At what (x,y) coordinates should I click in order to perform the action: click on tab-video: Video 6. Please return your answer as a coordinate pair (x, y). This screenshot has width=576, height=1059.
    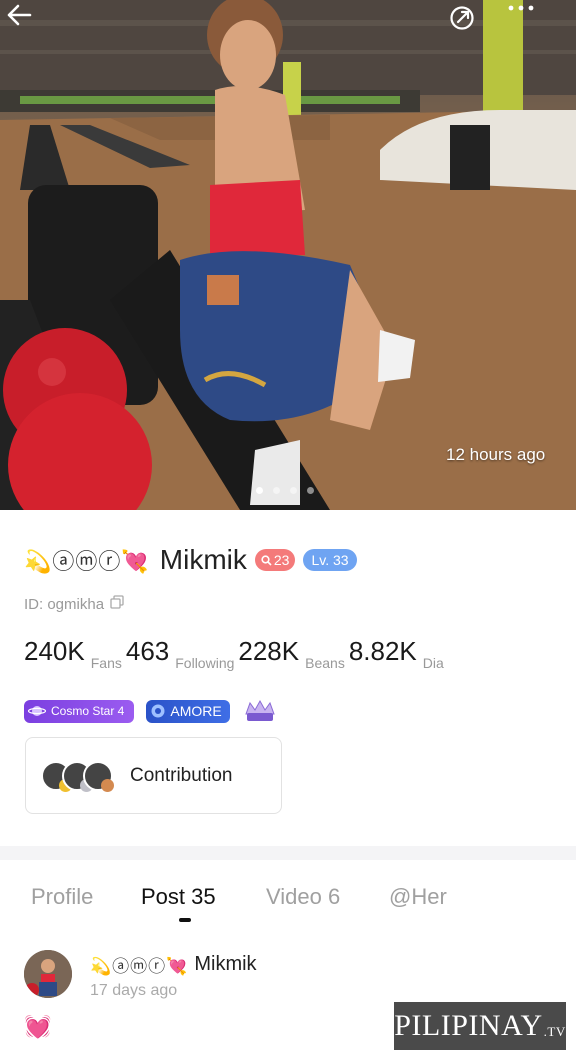
    Looking at the image, I should click on (303, 897).